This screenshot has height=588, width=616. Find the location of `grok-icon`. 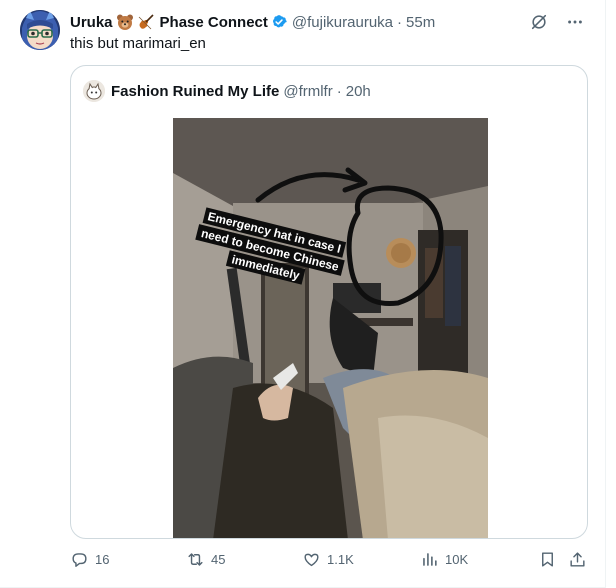

grok-icon is located at coordinates (539, 22).